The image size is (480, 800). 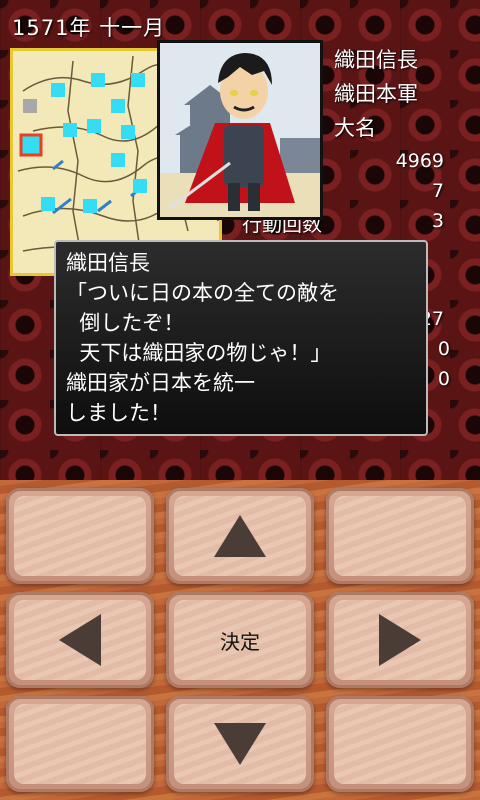 What do you see at coordinates (80, 536) in the screenshot?
I see `blank-button-top-left` at bounding box center [80, 536].